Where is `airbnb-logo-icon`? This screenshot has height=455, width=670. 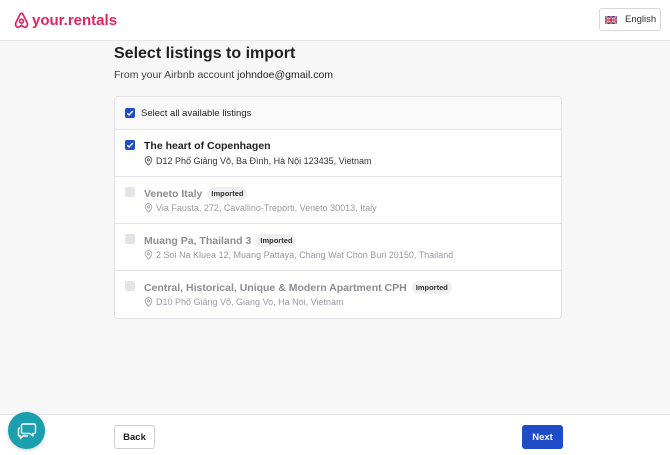
airbnb-logo-icon is located at coordinates (21, 19).